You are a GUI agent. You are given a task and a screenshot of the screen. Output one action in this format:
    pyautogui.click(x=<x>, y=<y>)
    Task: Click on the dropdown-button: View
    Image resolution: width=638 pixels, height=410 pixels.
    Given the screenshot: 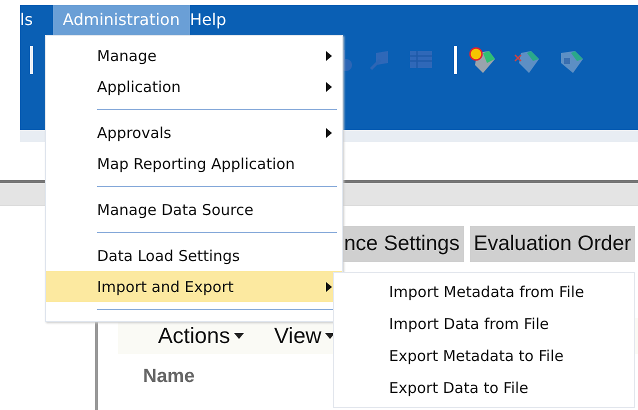 What is the action you would take?
    pyautogui.click(x=305, y=336)
    